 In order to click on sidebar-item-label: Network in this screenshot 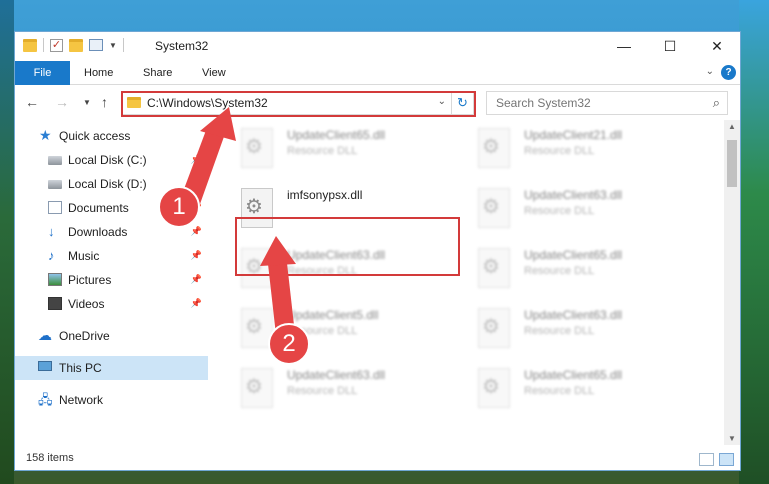, I will do `click(81, 400)`.